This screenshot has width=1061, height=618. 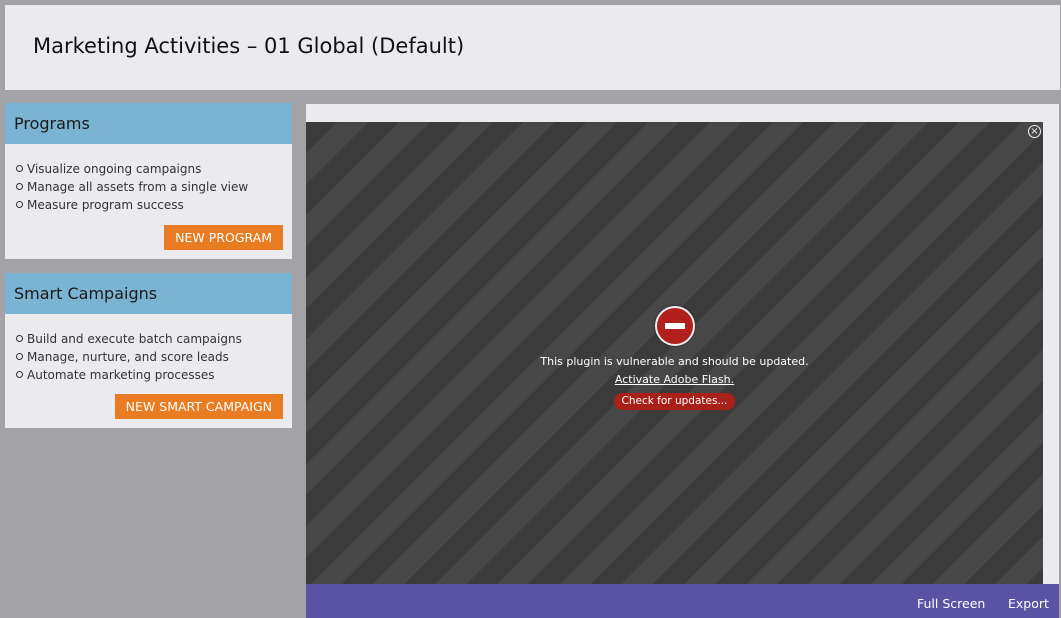 I want to click on list-item: Automate marketing processes, so click(x=154, y=375).